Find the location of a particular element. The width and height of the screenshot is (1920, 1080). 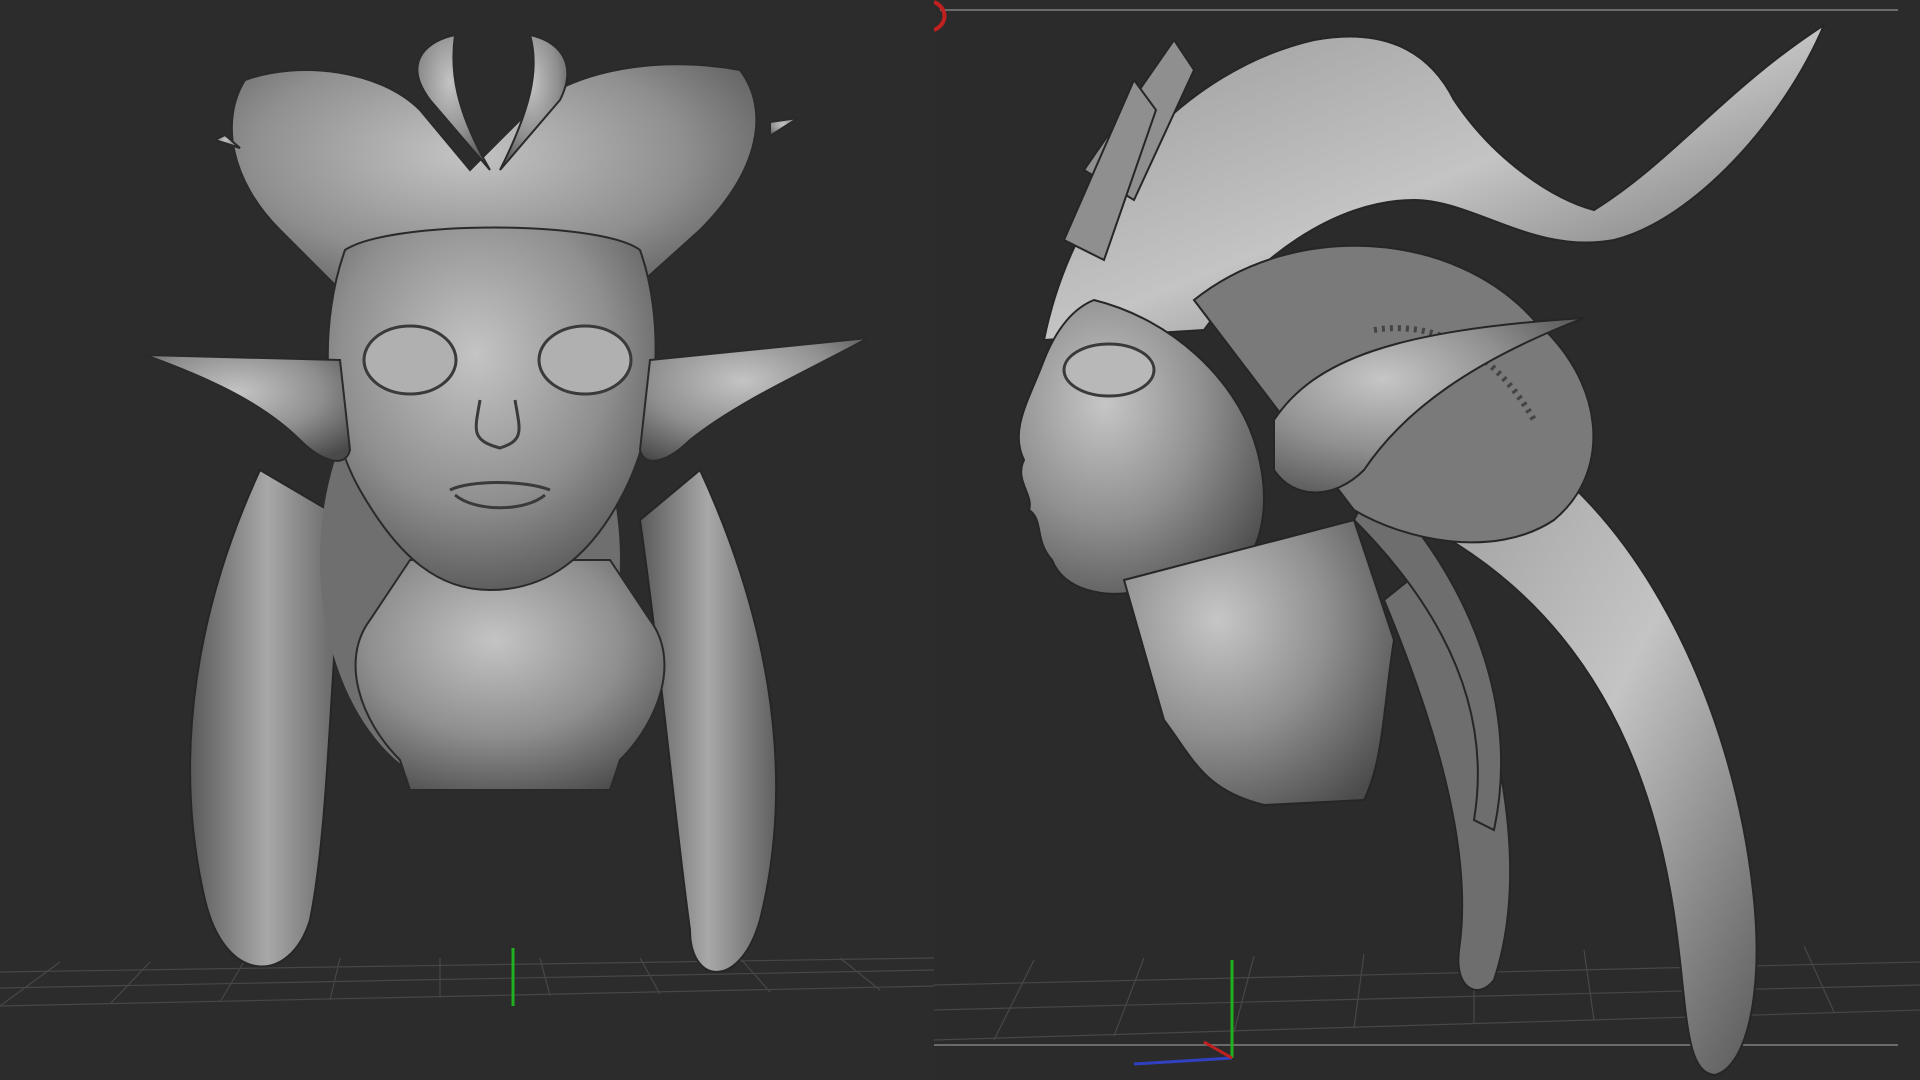

frame-corner-marker is located at coordinates (940, 16).